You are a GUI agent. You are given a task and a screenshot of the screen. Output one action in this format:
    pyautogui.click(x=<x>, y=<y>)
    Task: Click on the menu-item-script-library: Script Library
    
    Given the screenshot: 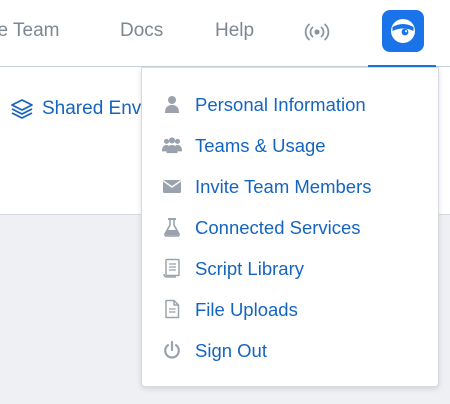 What is the action you would take?
    pyautogui.click(x=290, y=268)
    